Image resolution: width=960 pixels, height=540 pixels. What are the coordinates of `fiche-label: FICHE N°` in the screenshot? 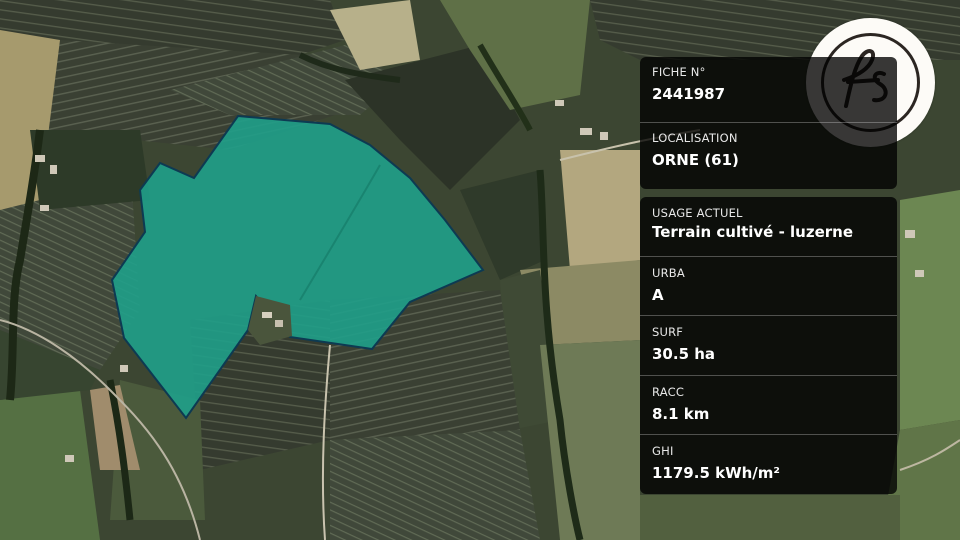 It's located at (679, 72).